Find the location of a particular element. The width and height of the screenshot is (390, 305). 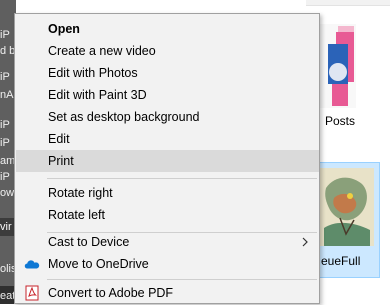

menu-item-edit-with-photos: Edit with Photos is located at coordinates (167, 73).